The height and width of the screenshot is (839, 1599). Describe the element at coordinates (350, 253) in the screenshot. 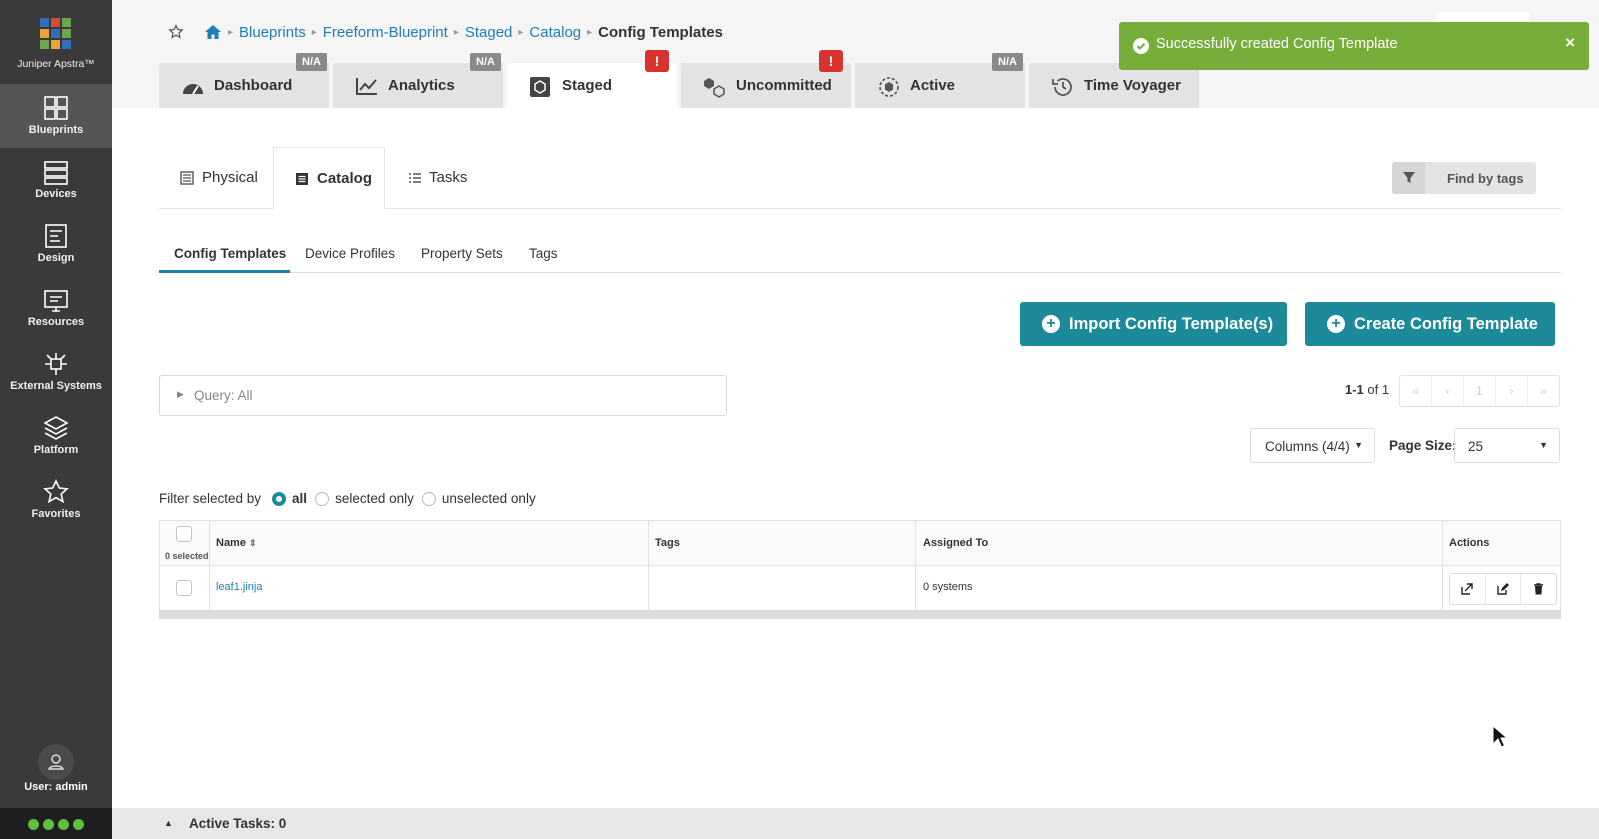

I see `tab-device-profiles: Device Profiles` at that location.